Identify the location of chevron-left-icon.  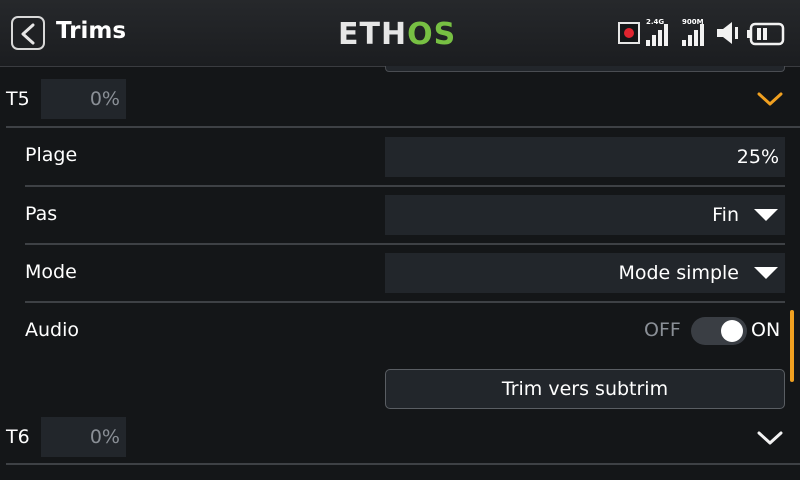
(28, 34).